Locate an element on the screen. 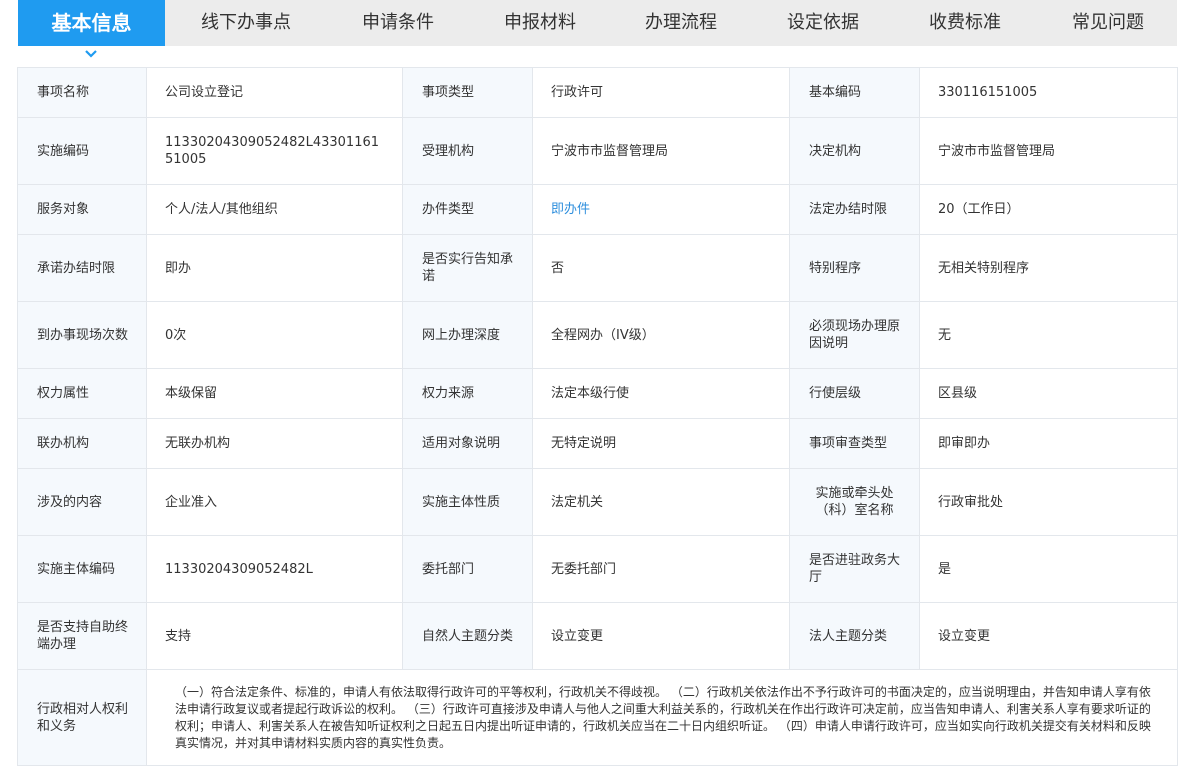 The image size is (1191, 768). value-impl-code: 11330204309052482L4330116151005 is located at coordinates (274, 151).